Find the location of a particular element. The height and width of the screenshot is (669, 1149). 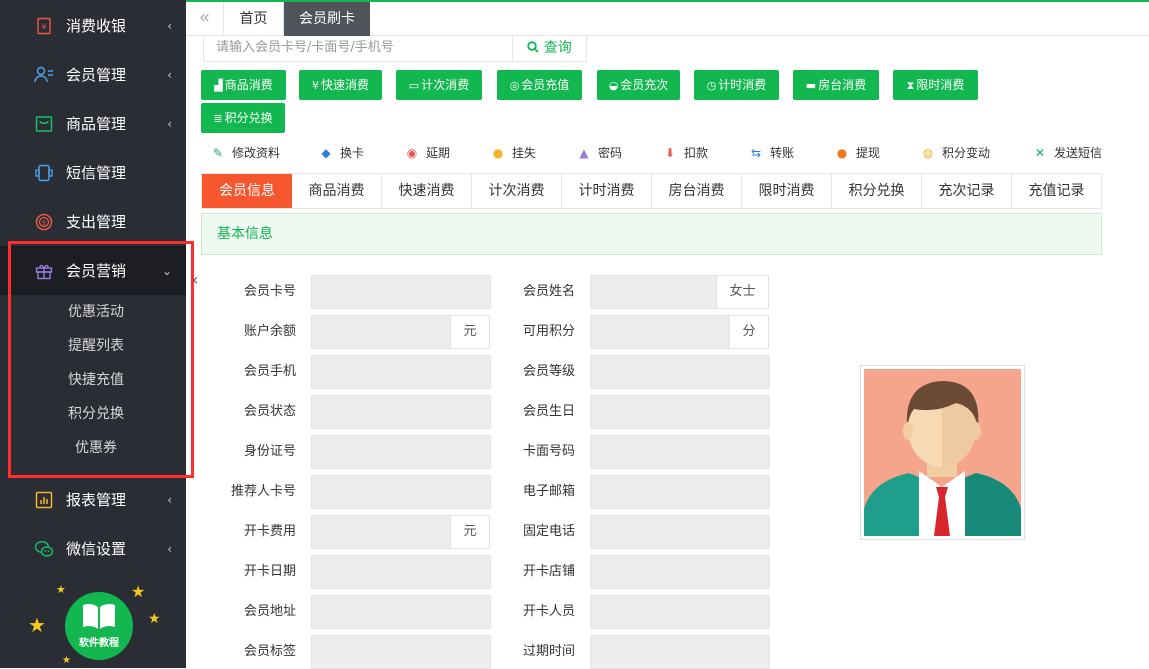

subtab-count-consume: 计次消费 is located at coordinates (517, 191).